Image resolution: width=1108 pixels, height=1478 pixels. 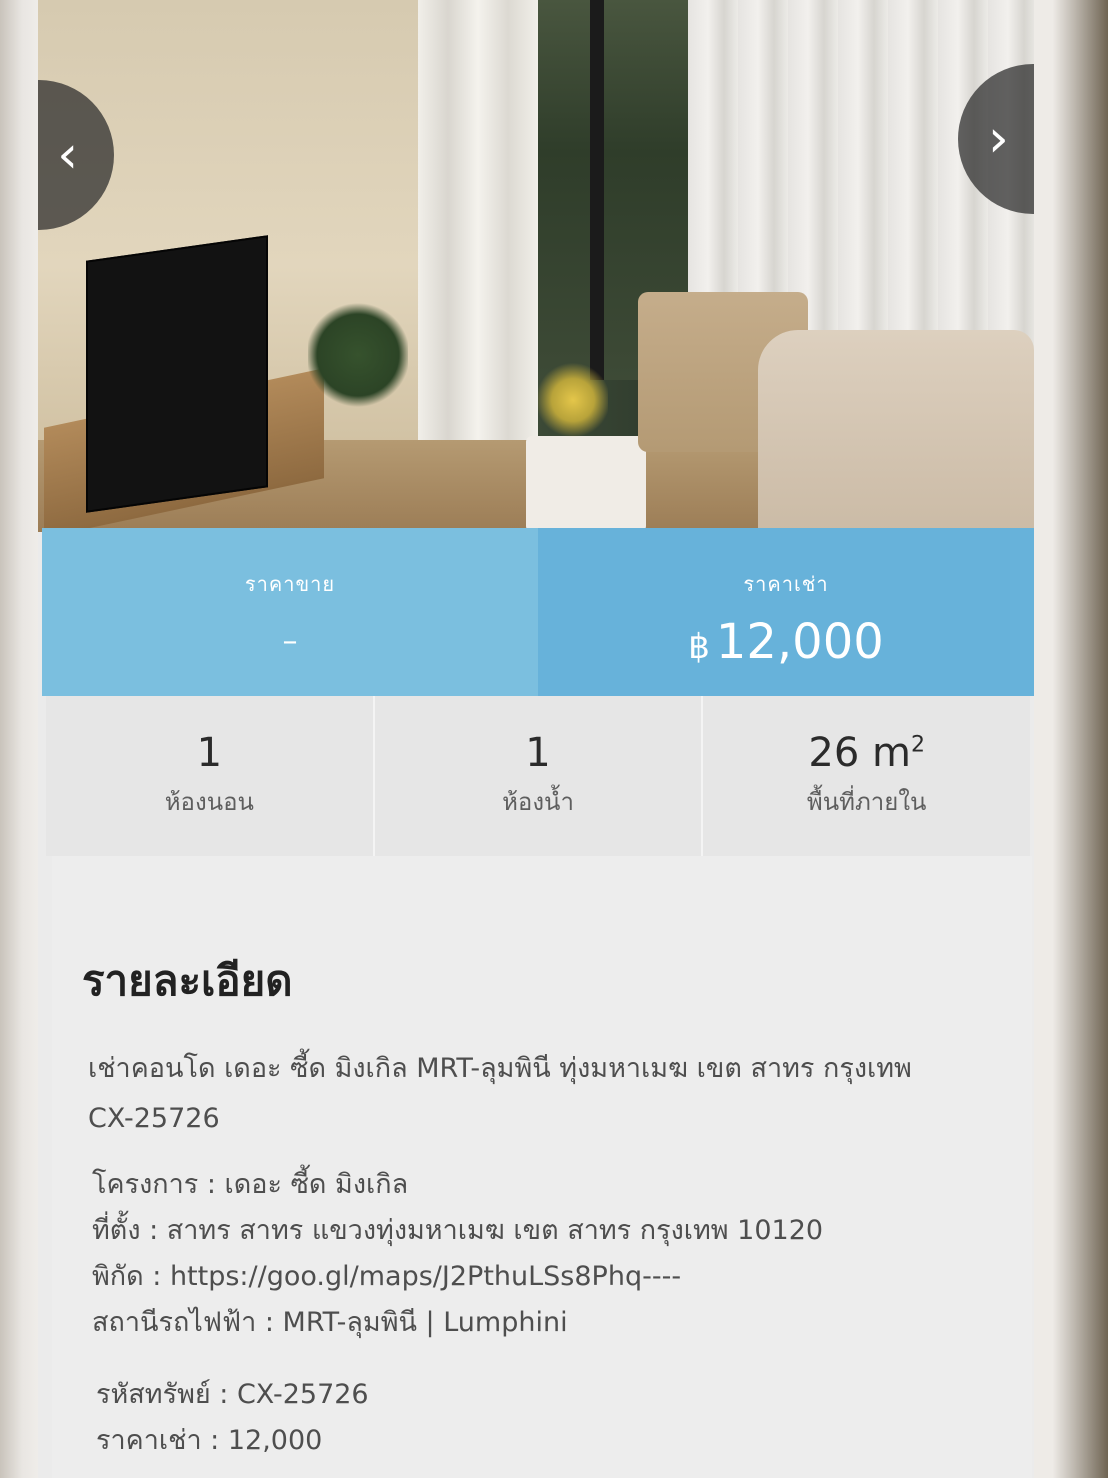 I want to click on rent-price-label: ราคาเช่า, so click(x=786, y=584).